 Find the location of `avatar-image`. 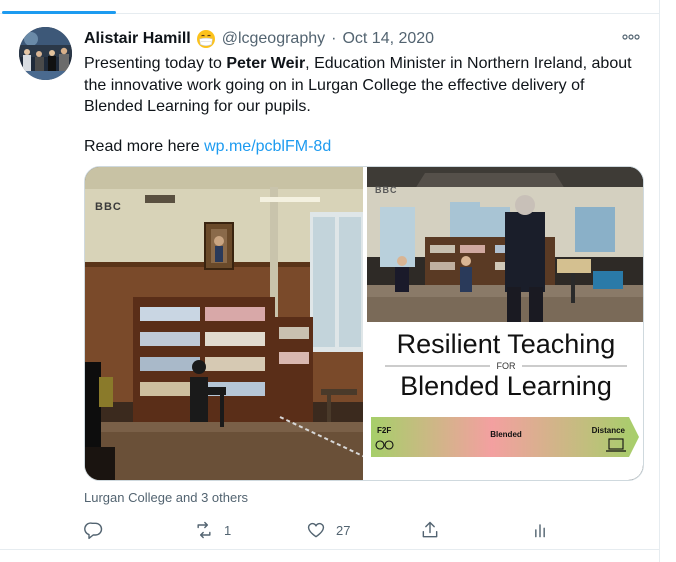

avatar-image is located at coordinates (45, 53).